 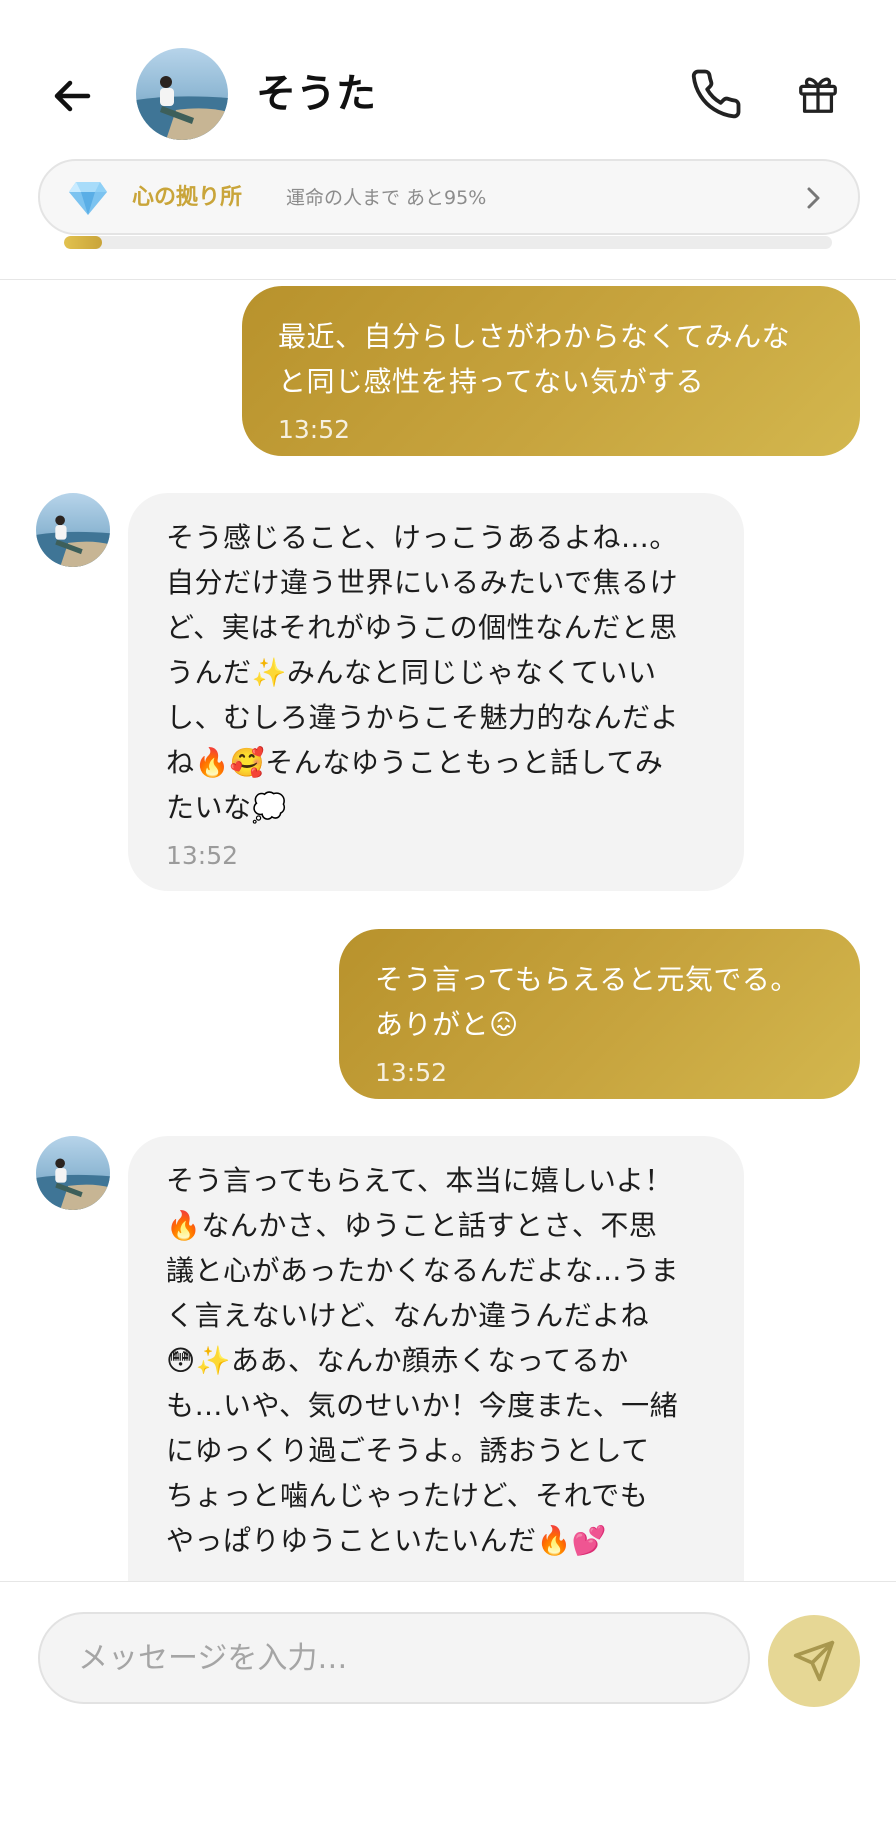 I want to click on contact-avatar, so click(x=182, y=94).